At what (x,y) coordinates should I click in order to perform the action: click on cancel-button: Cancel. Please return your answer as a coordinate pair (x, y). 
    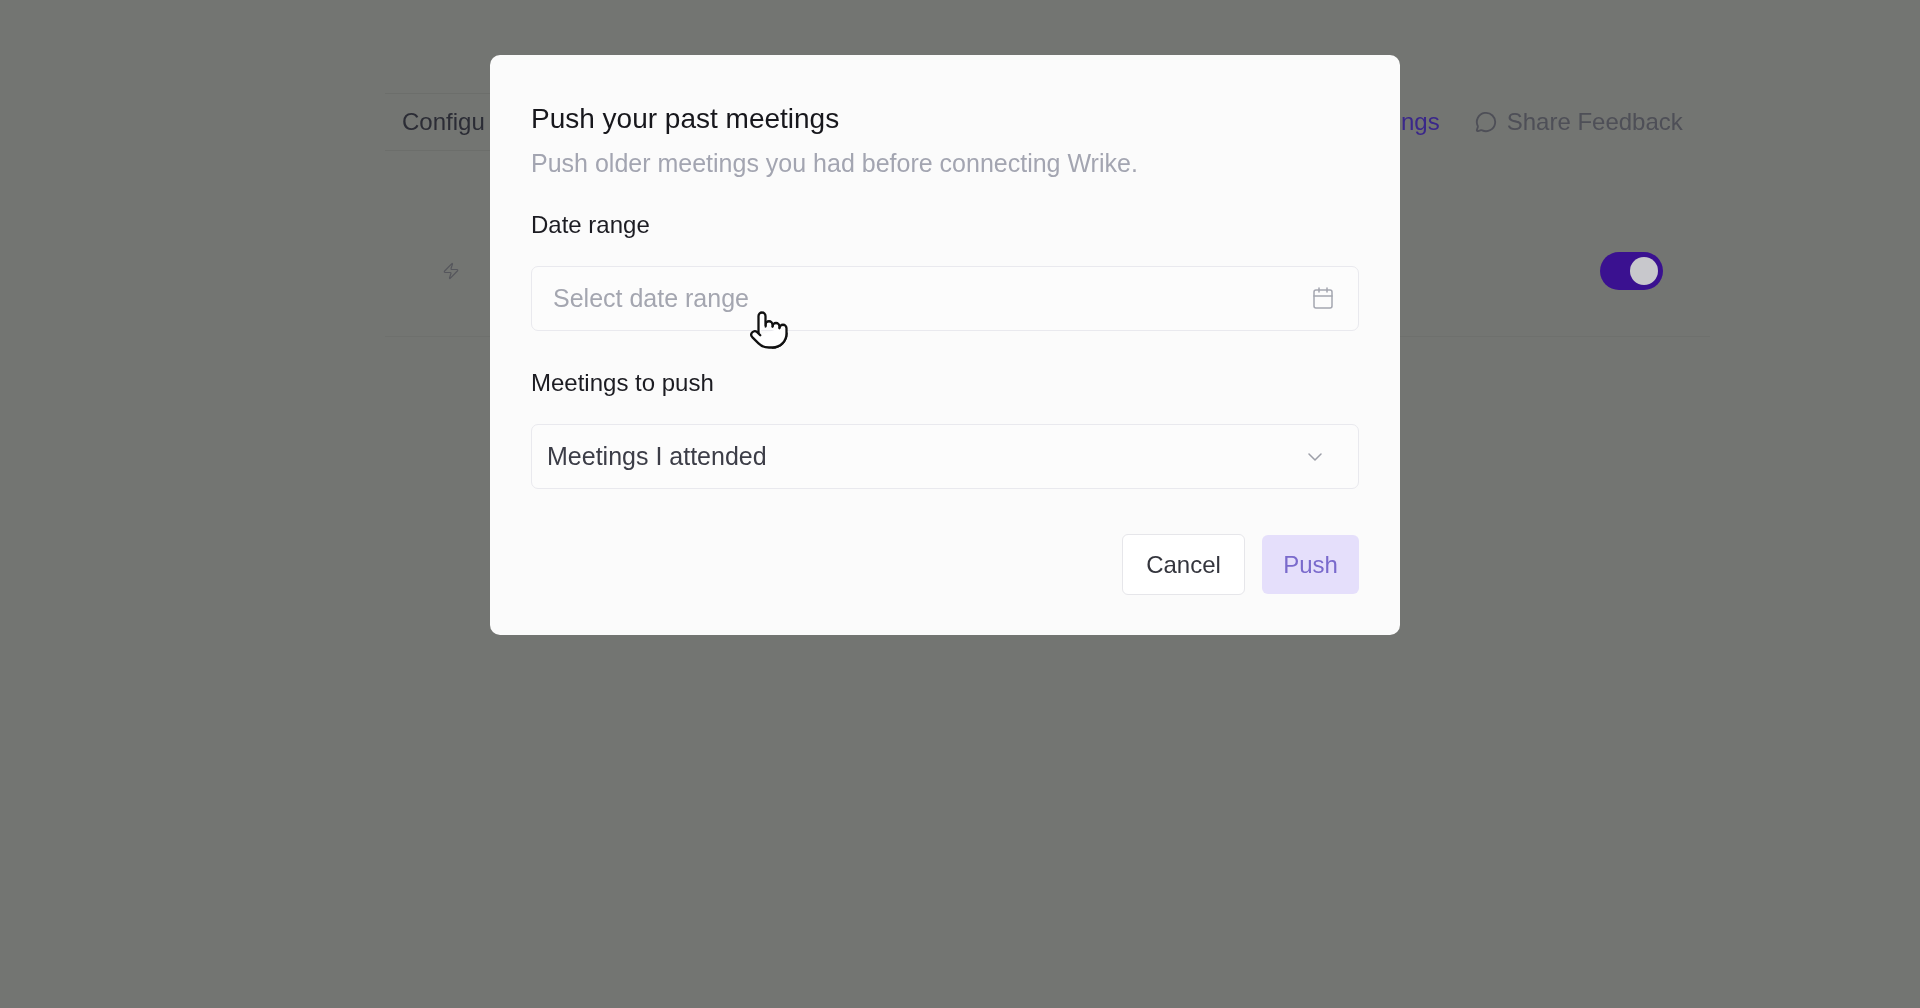
    Looking at the image, I should click on (1183, 564).